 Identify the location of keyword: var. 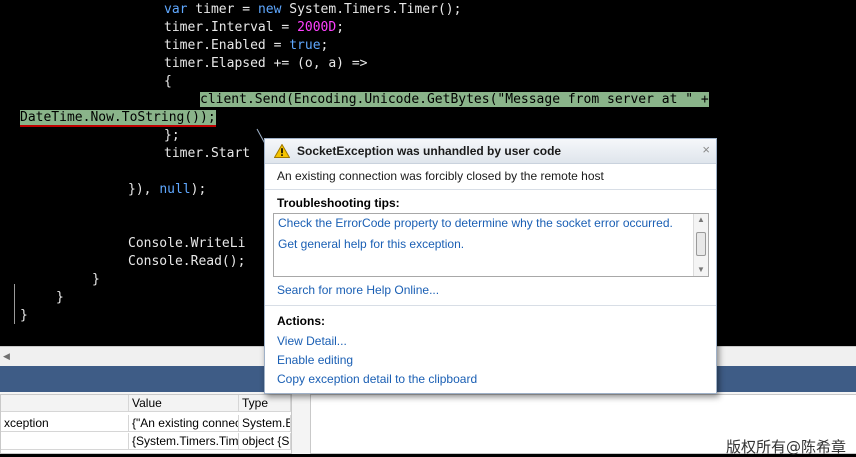
(176, 9).